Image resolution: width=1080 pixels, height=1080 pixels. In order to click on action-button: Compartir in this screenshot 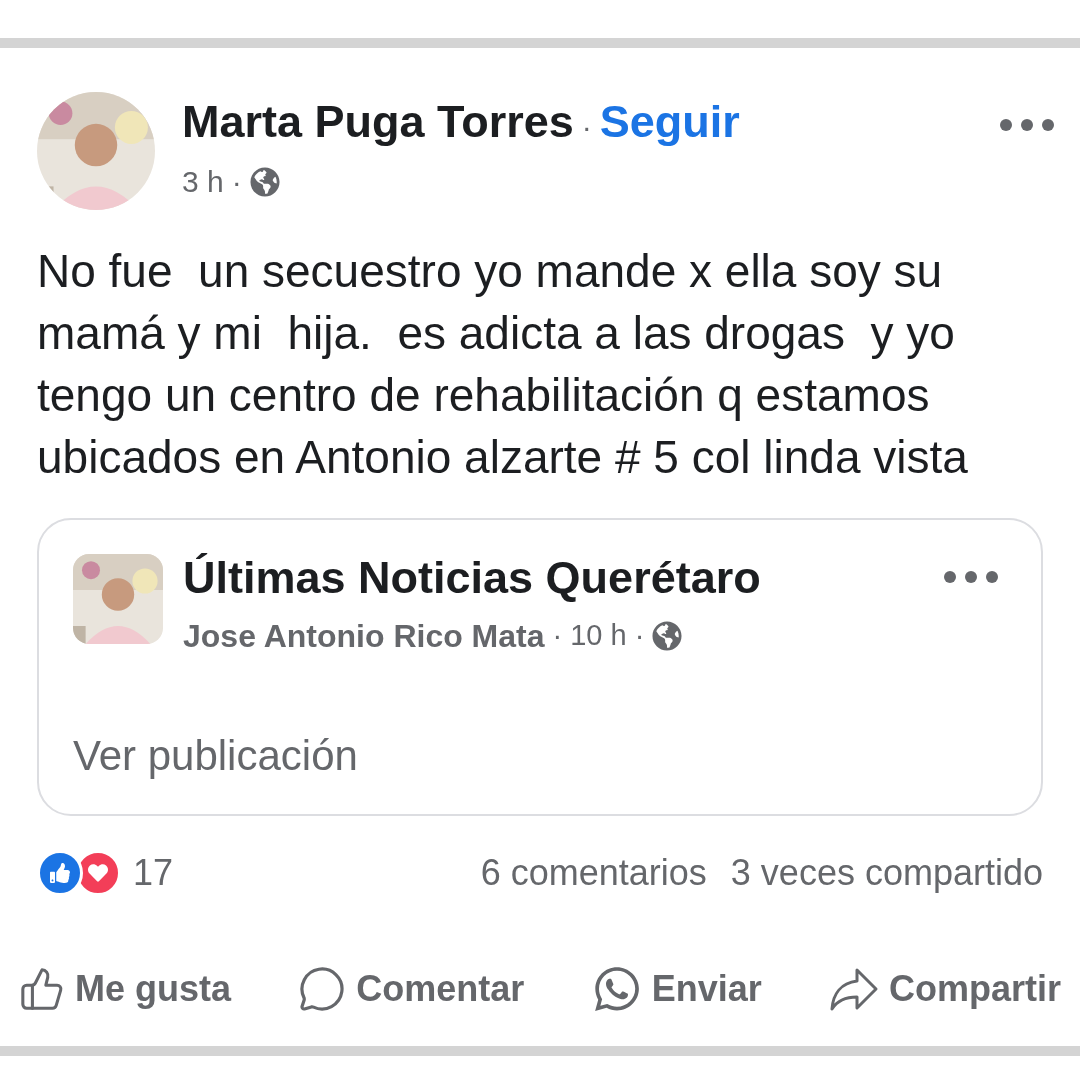, I will do `click(944, 989)`.